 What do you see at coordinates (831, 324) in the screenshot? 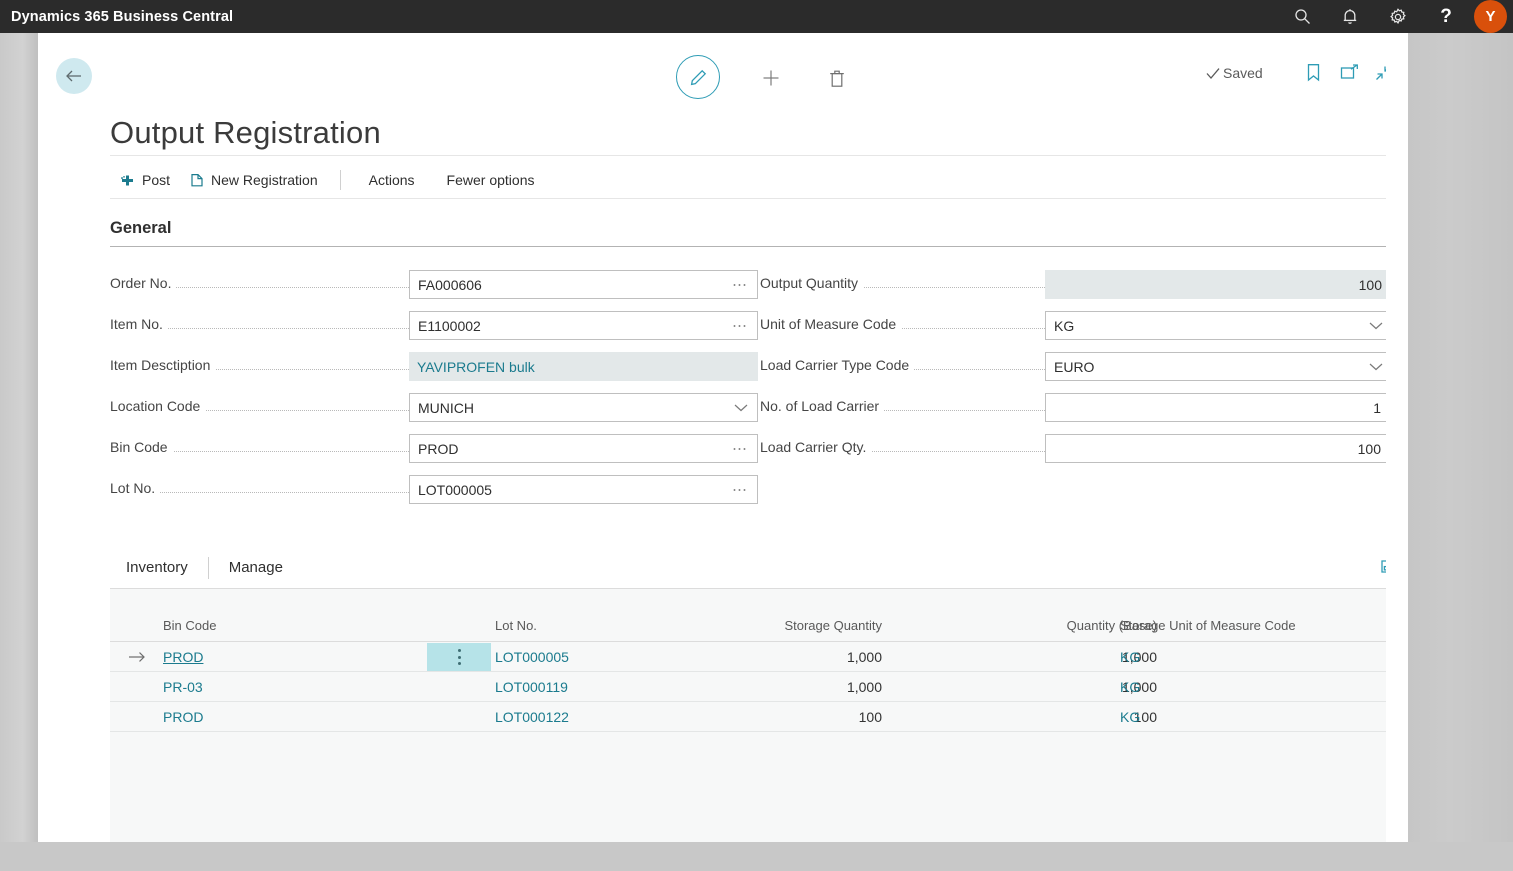
I see `field-label: Unit of Measure Code` at bounding box center [831, 324].